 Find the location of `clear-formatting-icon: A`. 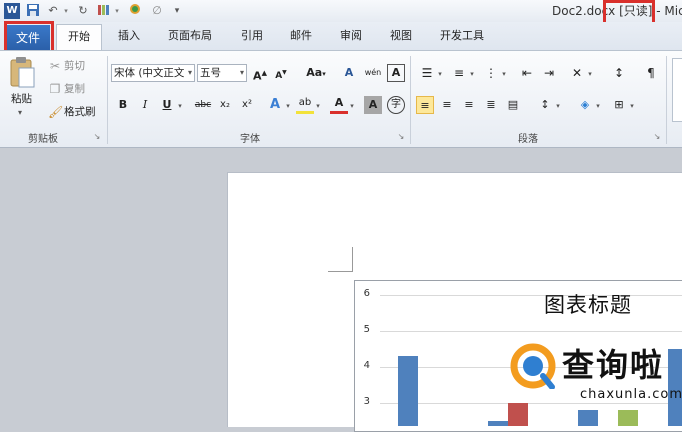

clear-formatting-icon: A is located at coordinates (349, 72).